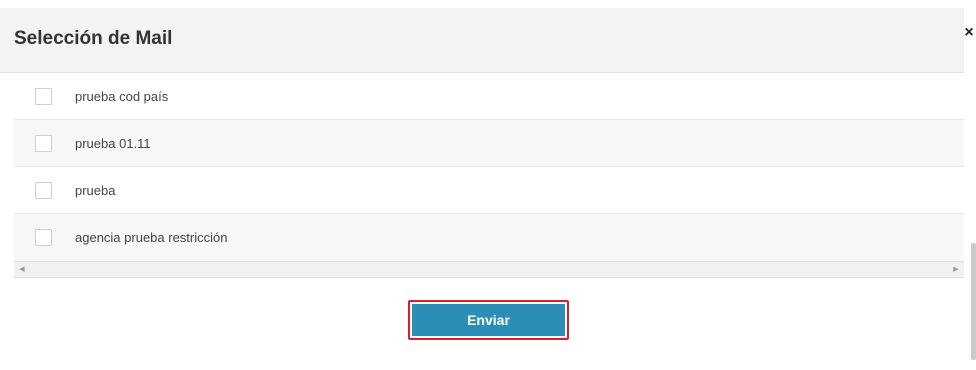 This screenshot has height=370, width=976. What do you see at coordinates (489, 190) in the screenshot?
I see `list-item: prueba` at bounding box center [489, 190].